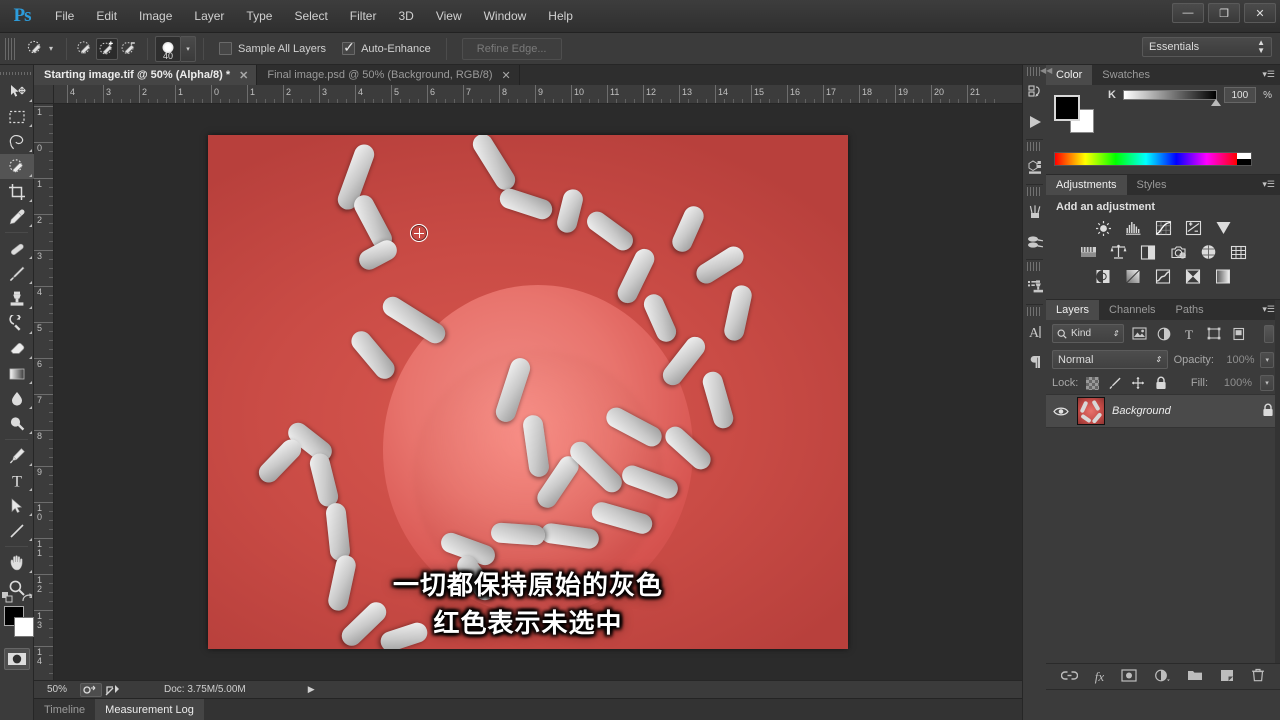 The width and height of the screenshot is (1280, 720). Describe the element at coordinates (1237, 360) in the screenshot. I see `opacity-value: 100%` at that location.